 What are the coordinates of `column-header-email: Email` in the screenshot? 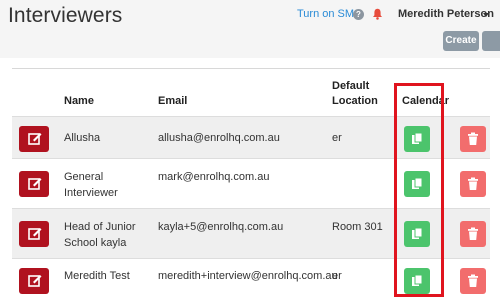 It's located at (173, 101).